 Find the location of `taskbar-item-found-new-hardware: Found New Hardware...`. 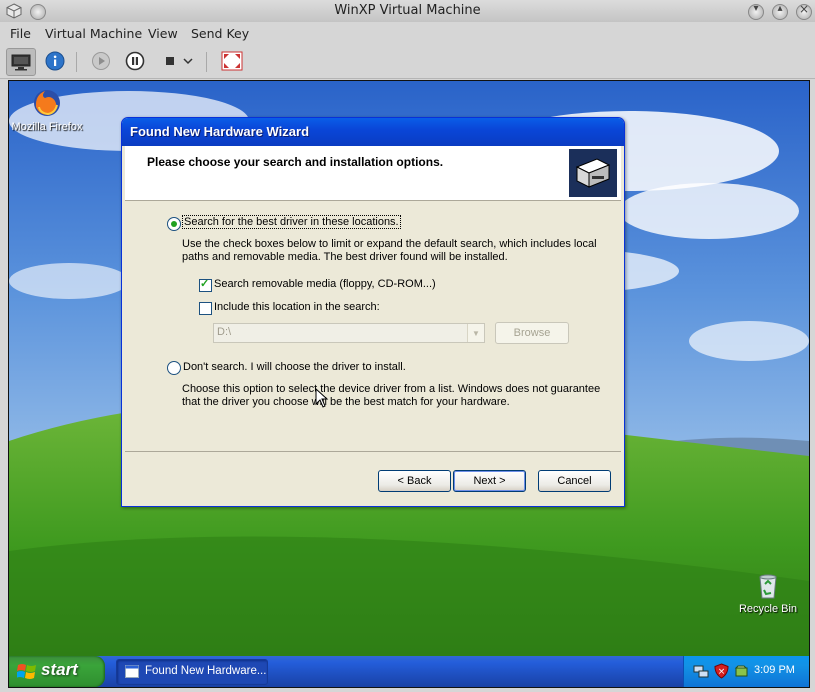

taskbar-item-found-new-hardware: Found New Hardware... is located at coordinates (192, 672).